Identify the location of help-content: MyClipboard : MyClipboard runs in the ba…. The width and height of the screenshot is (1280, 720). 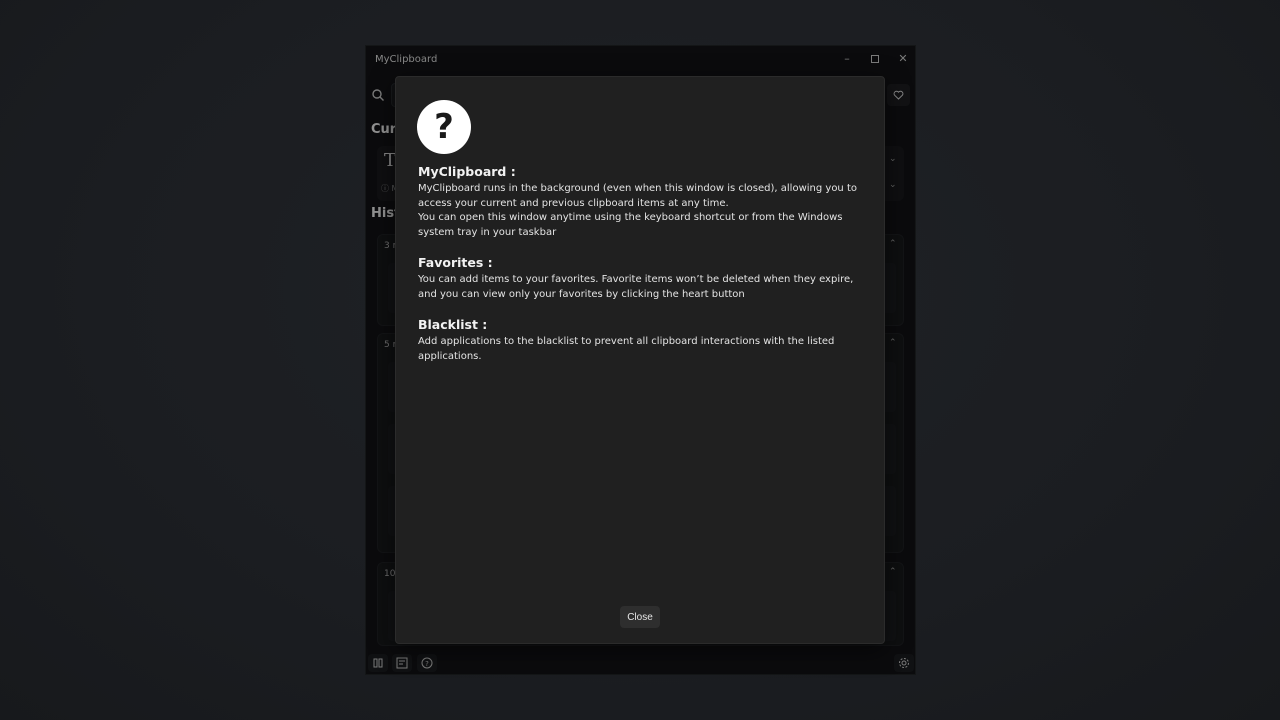
(642, 271).